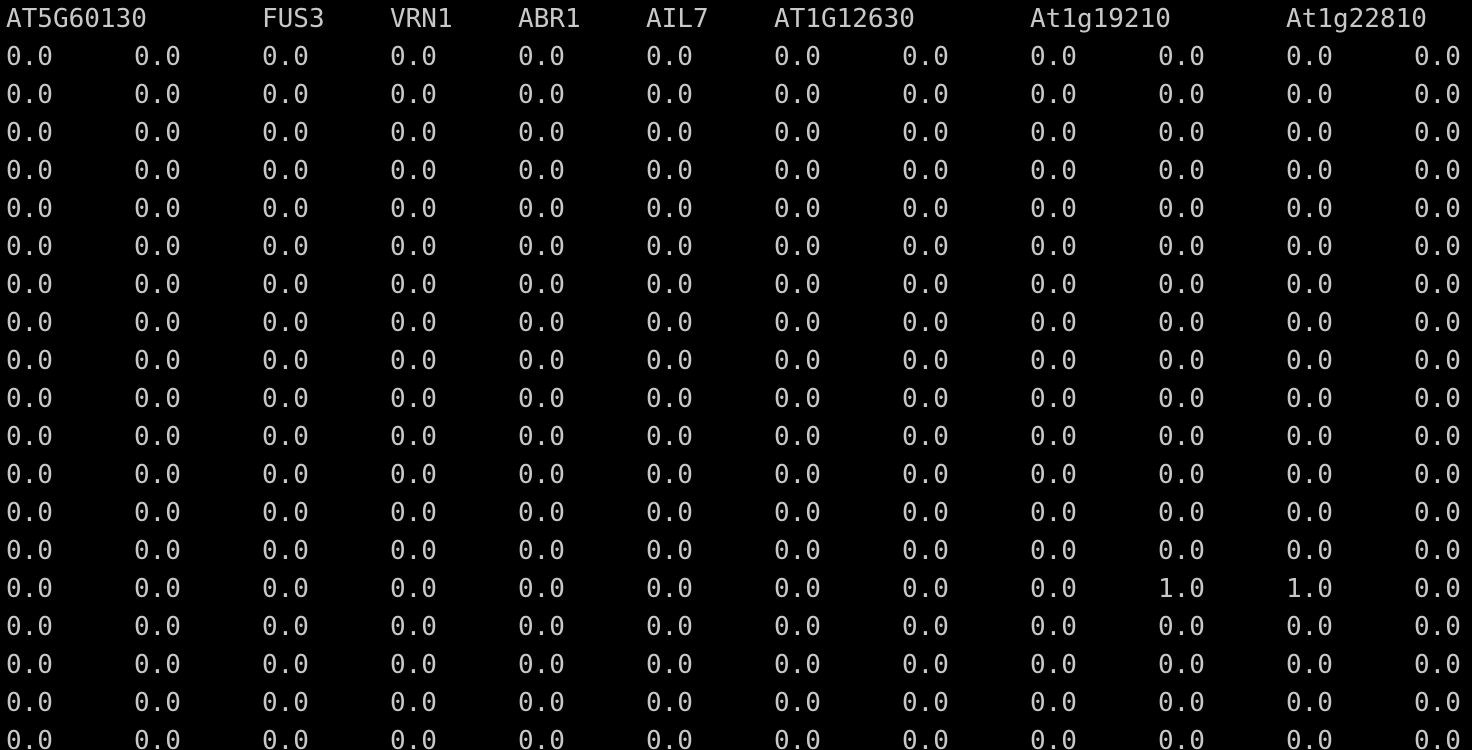 Image resolution: width=1472 pixels, height=750 pixels. What do you see at coordinates (844, 19) in the screenshot?
I see `header-cell: AT1G12630` at bounding box center [844, 19].